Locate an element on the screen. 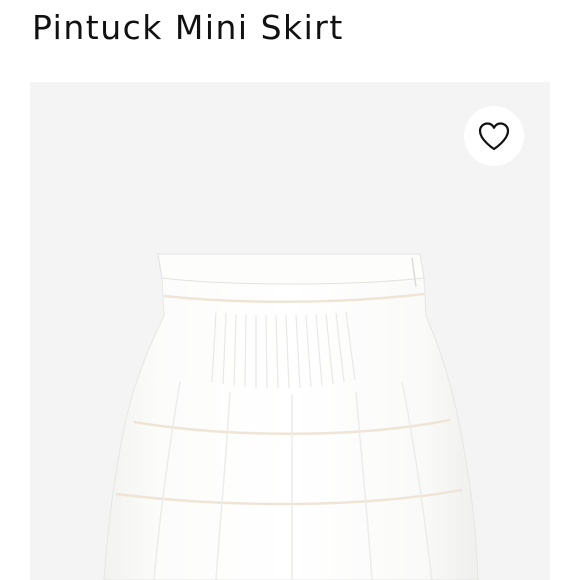 This screenshot has width=580, height=580. heart-outline-icon is located at coordinates (494, 136).